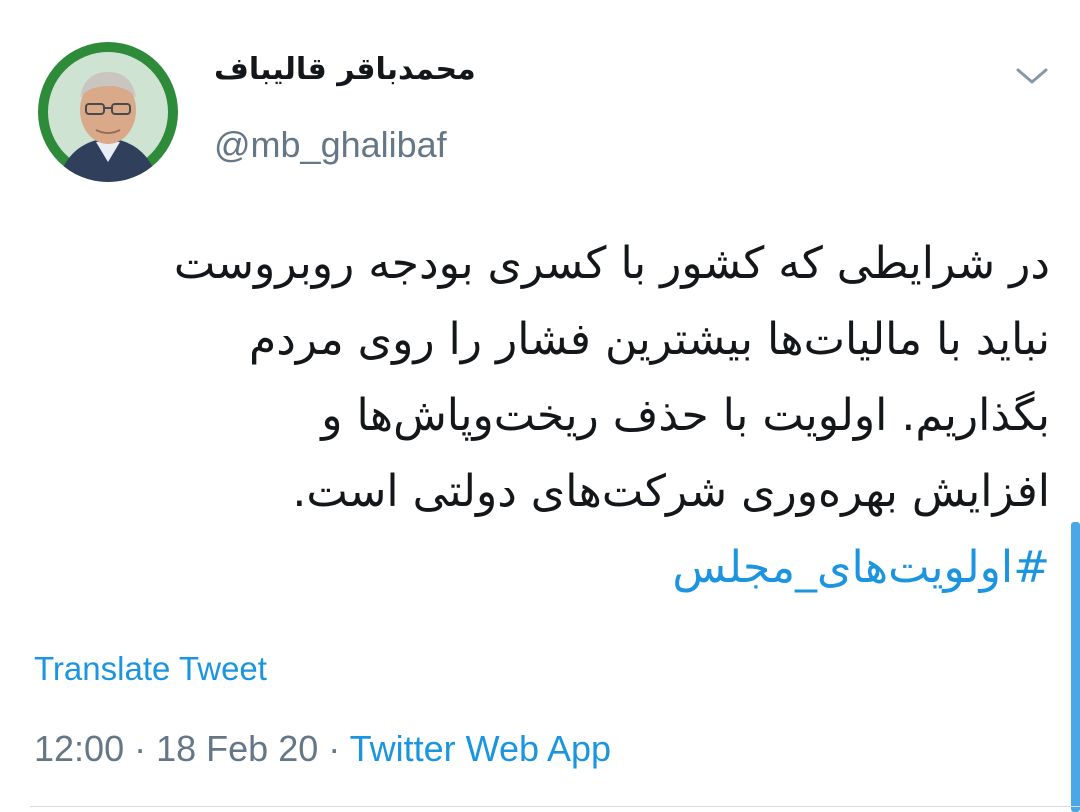 The height and width of the screenshot is (812, 1080). What do you see at coordinates (555, 806) in the screenshot?
I see `divider` at bounding box center [555, 806].